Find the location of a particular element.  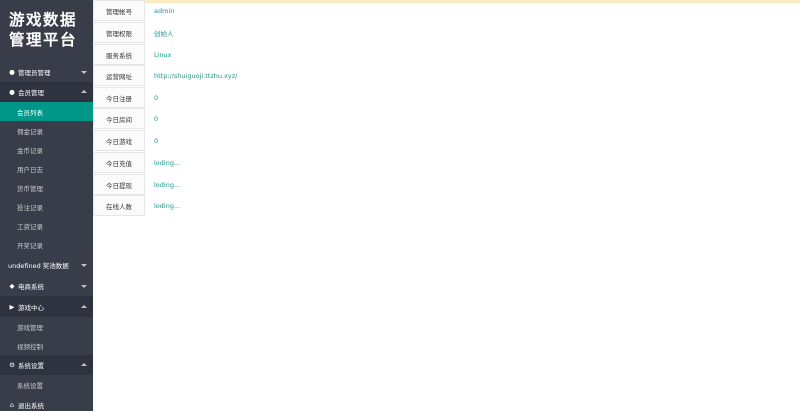

menu-ecommerce-label: 电商系统 is located at coordinates (31, 287).